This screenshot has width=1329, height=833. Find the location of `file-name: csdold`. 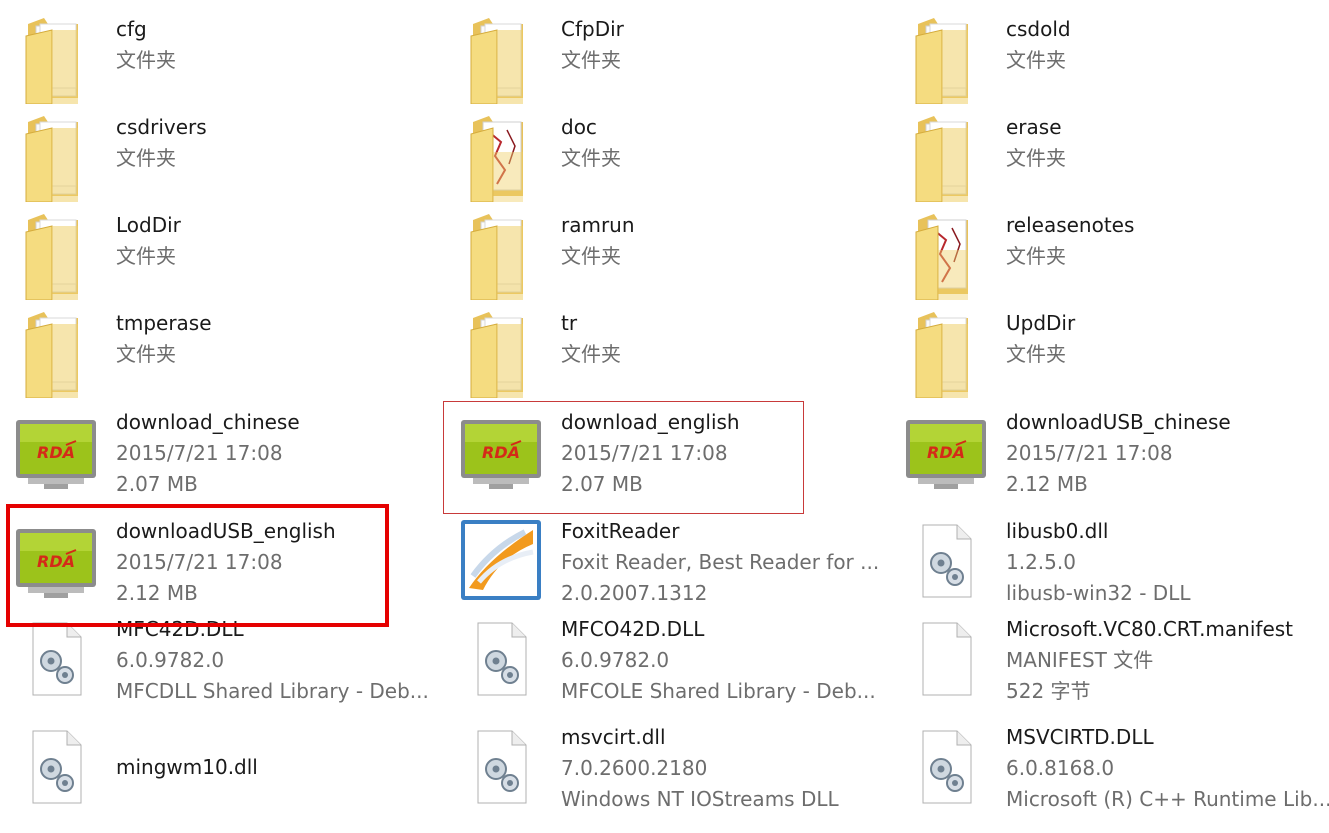

file-name: csdold is located at coordinates (1038, 29).